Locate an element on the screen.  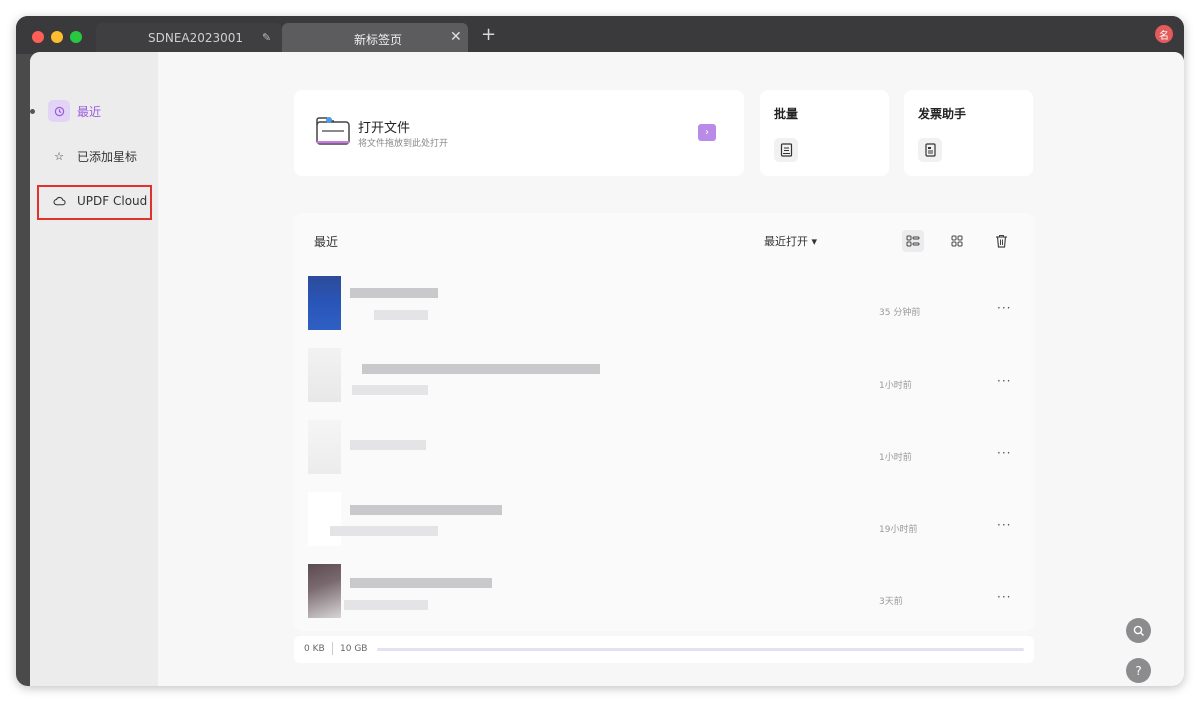
sidebar: 最近 ☆ 已添加星标 UPDF Cloud is located at coordinates (94, 369).